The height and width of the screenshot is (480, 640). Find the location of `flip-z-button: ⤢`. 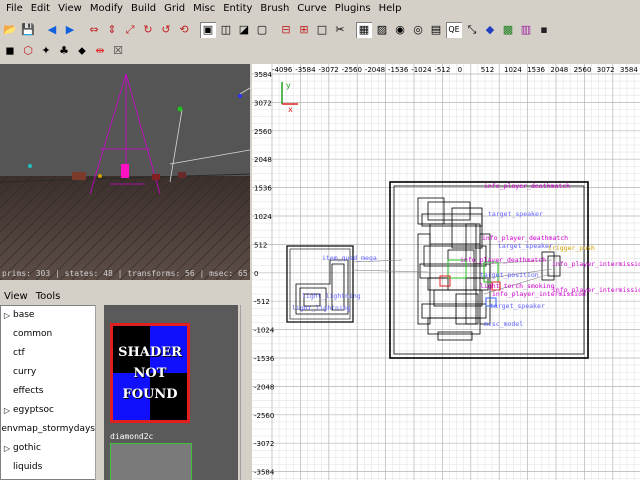

flip-z-button: ⤢ is located at coordinates (130, 30).